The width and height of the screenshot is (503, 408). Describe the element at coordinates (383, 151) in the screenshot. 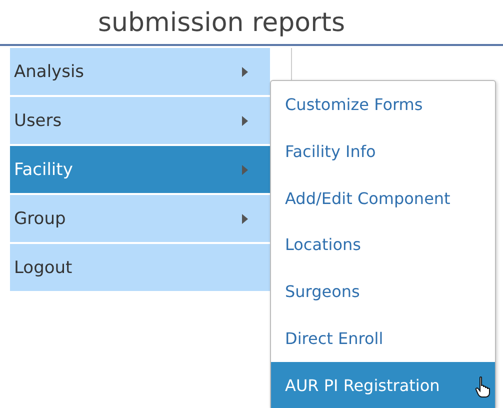

I see `submenu-item: Facility Info` at that location.